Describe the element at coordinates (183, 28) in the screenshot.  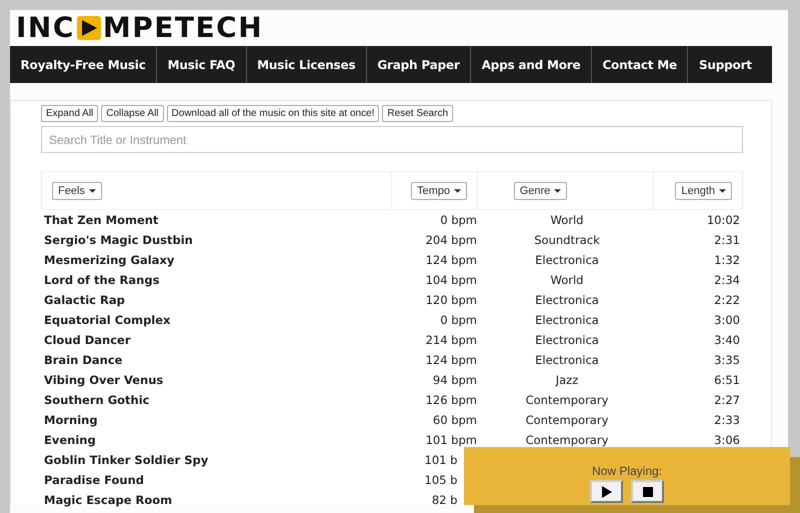
I see `logo-text: MPETECH` at that location.